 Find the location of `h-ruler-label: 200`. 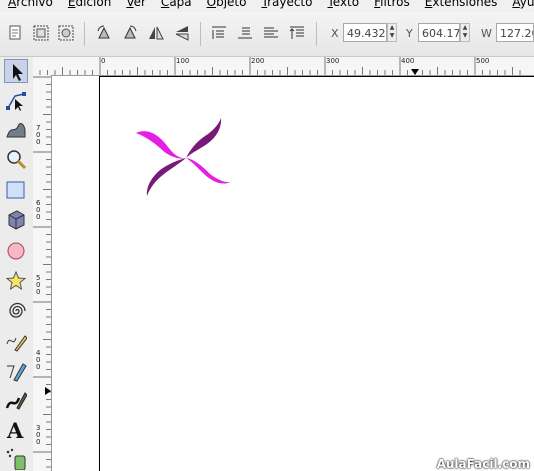

h-ruler-label: 200 is located at coordinates (258, 61).